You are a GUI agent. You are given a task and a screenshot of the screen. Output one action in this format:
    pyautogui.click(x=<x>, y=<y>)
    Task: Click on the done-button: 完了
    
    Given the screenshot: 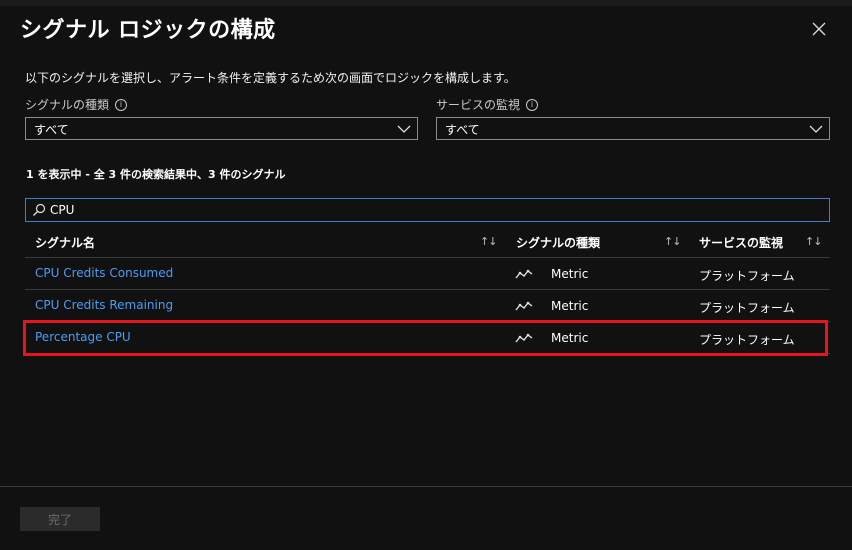 What is the action you would take?
    pyautogui.click(x=60, y=519)
    